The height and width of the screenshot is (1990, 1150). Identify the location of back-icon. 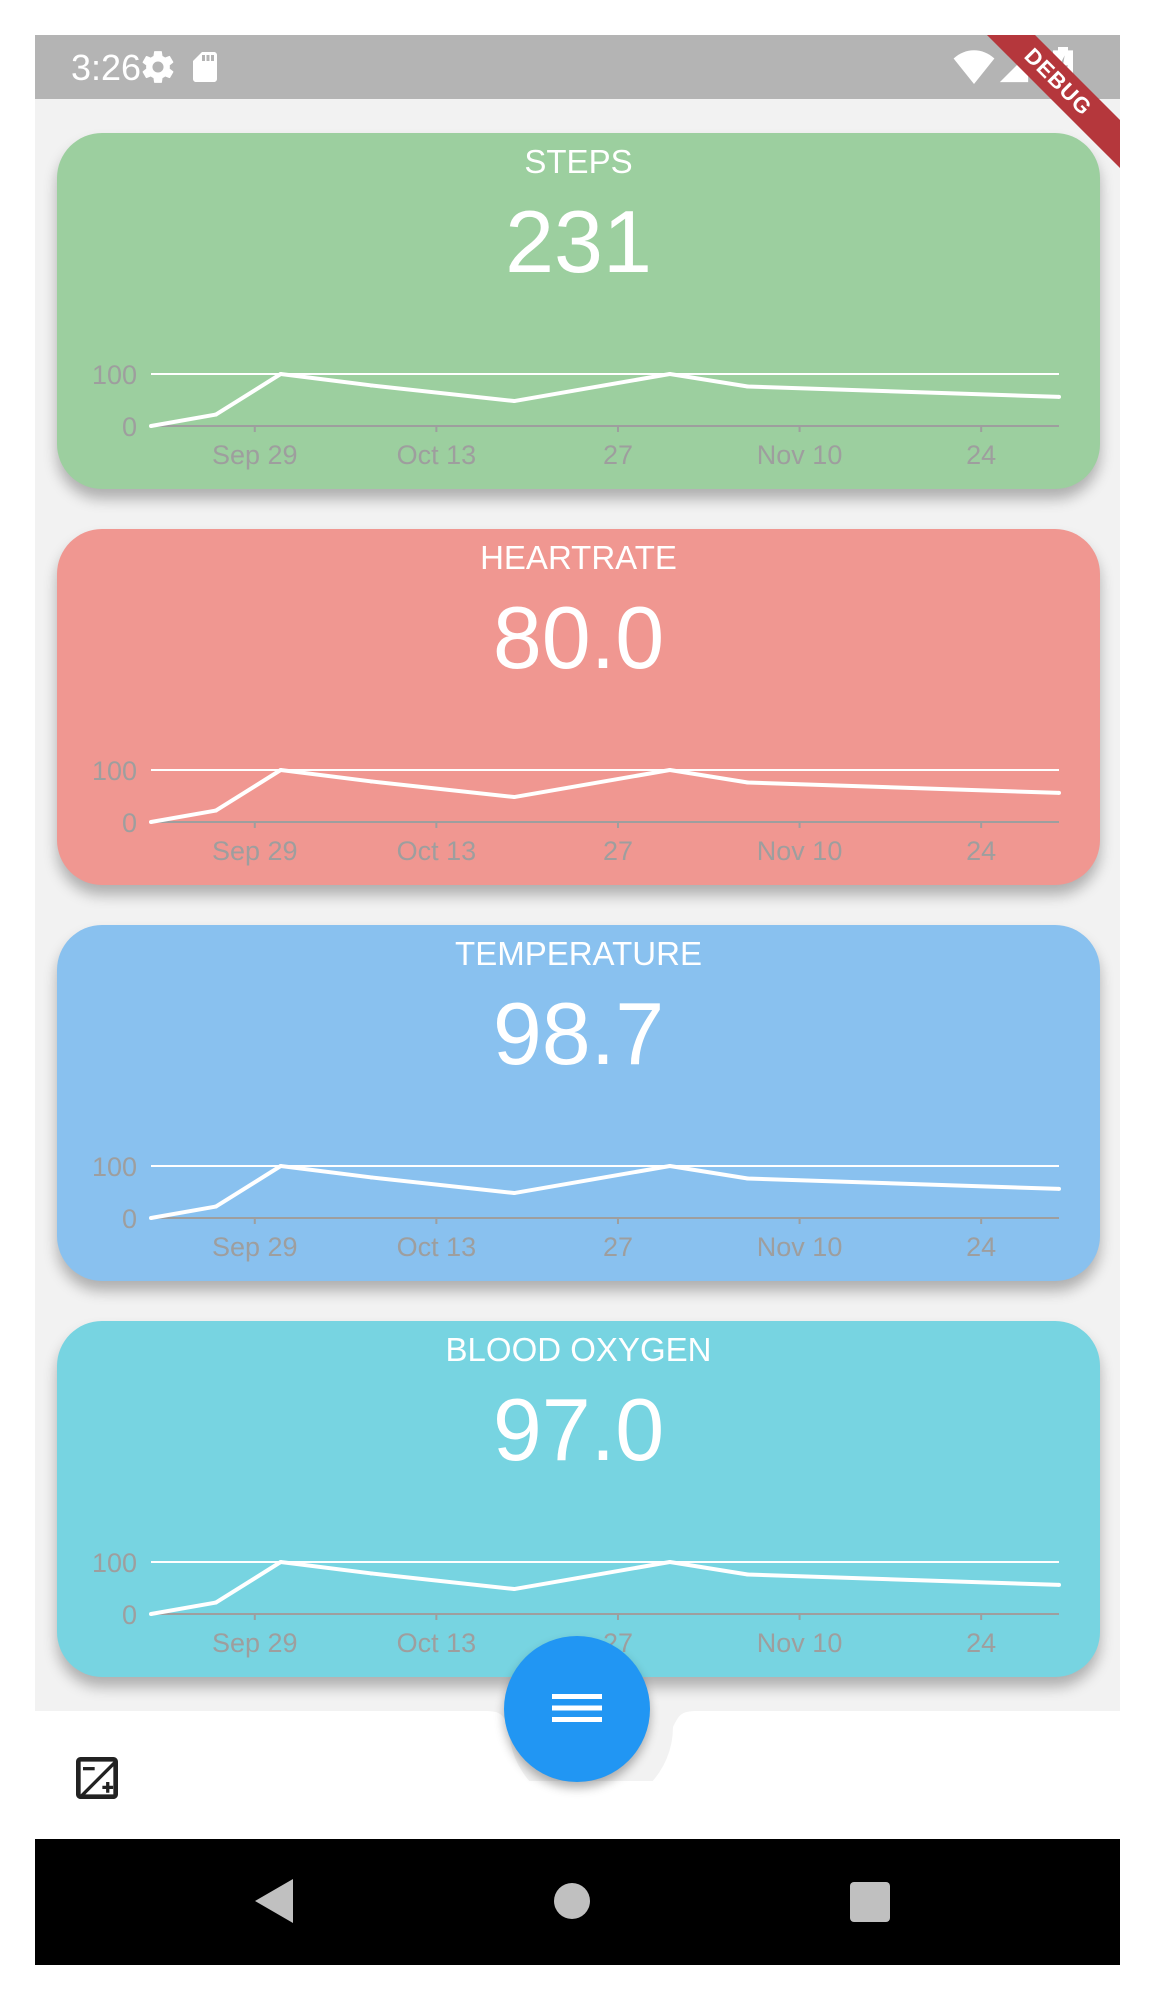
(274, 1901).